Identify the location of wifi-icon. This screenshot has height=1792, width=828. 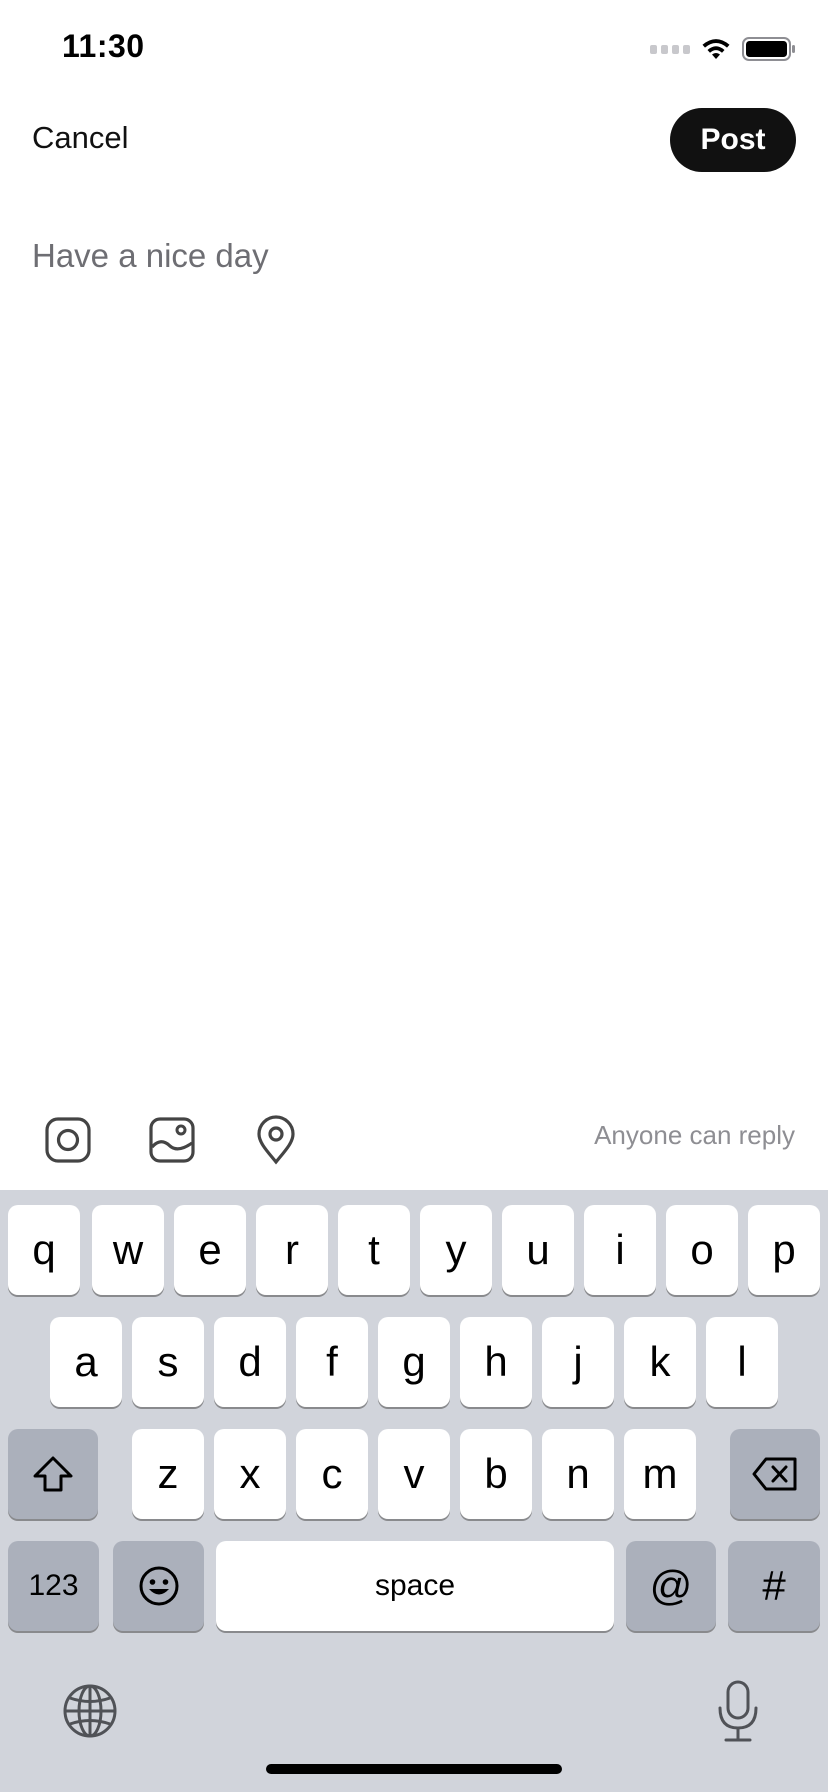
(716, 49).